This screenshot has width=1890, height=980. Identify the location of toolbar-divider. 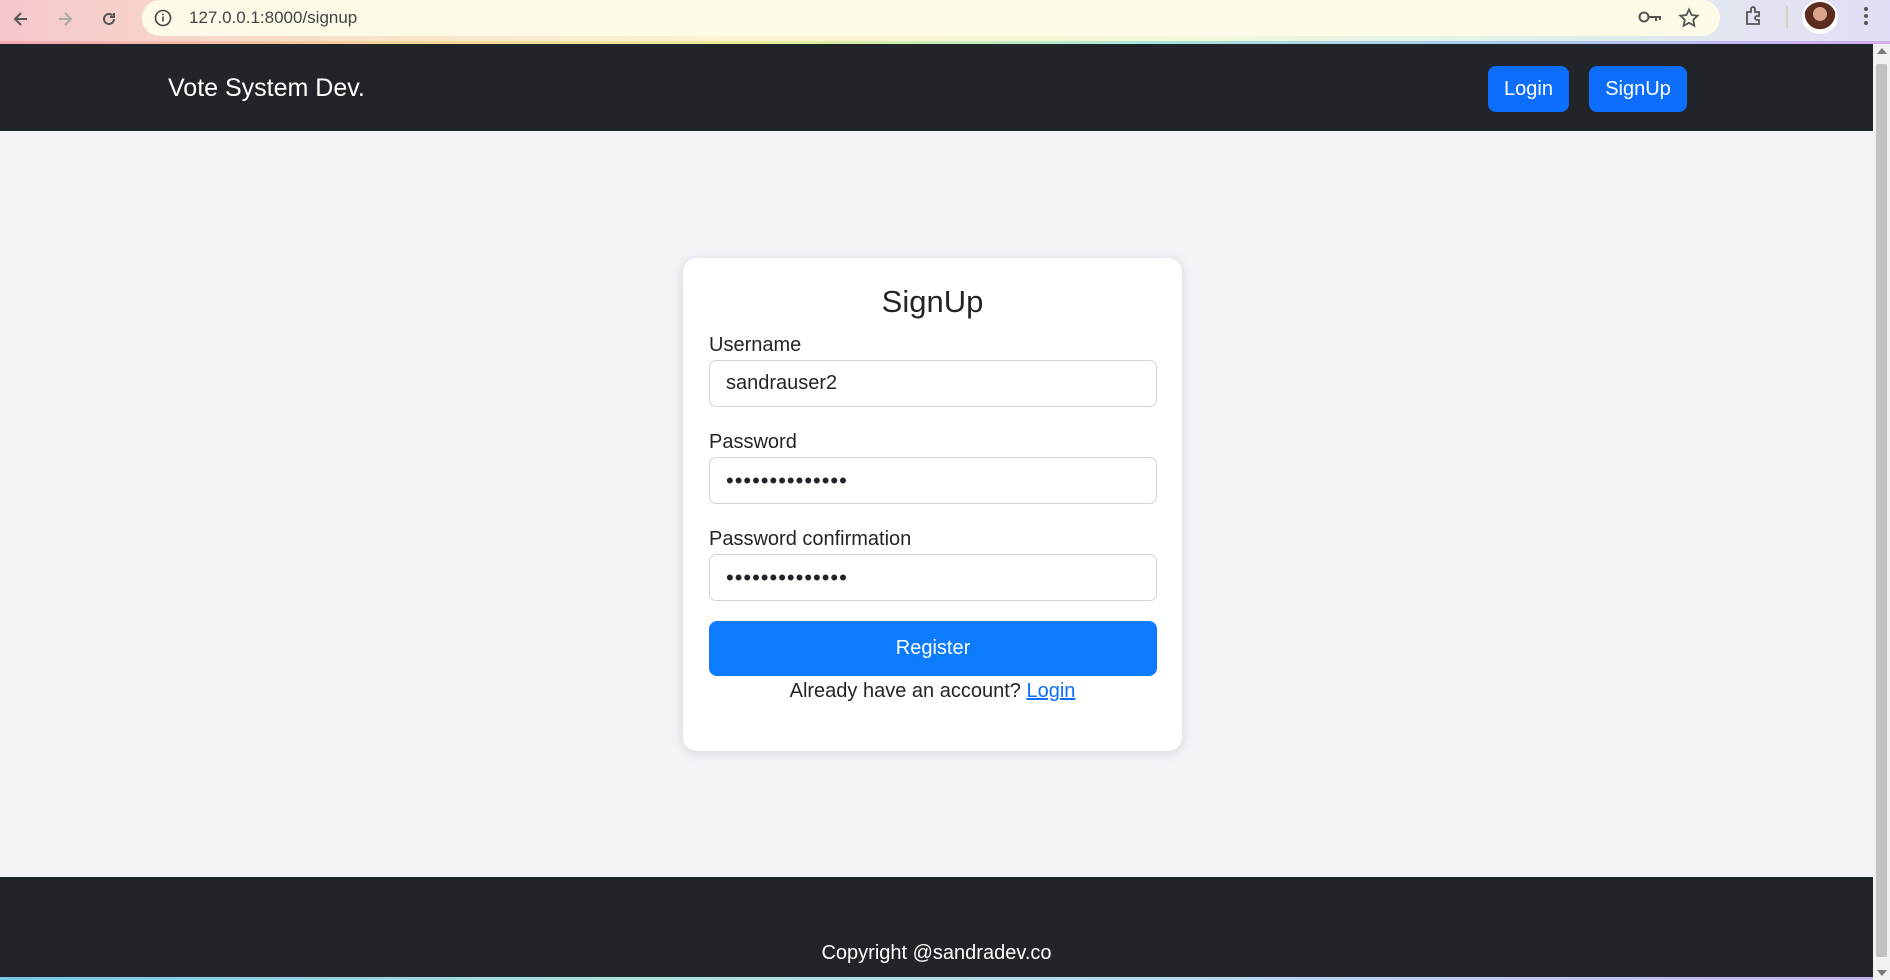
(1787, 17).